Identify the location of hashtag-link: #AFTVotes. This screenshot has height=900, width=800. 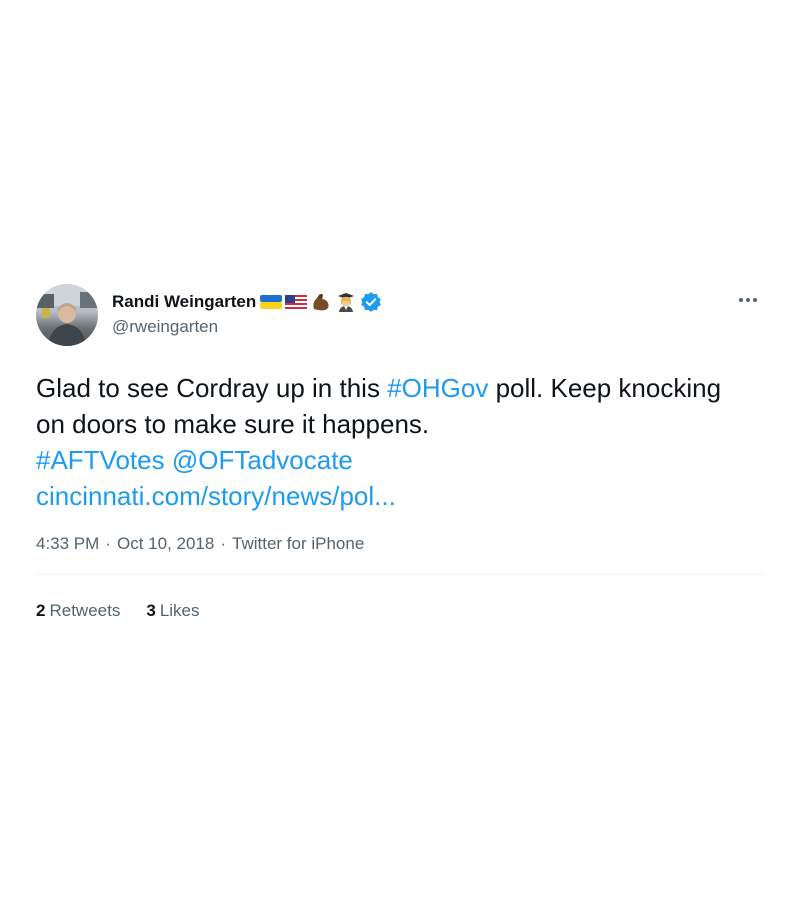
(100, 460).